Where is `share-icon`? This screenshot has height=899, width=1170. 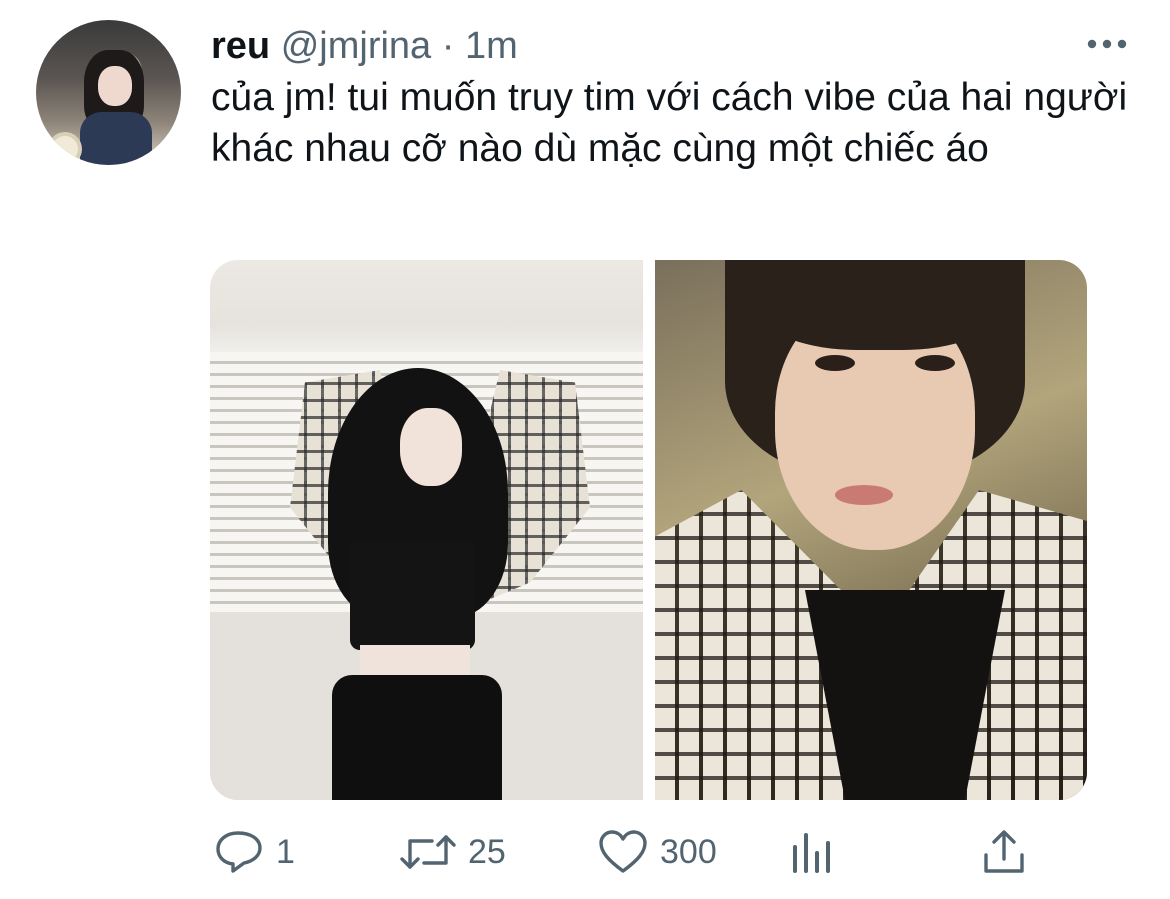
share-icon is located at coordinates (1004, 851).